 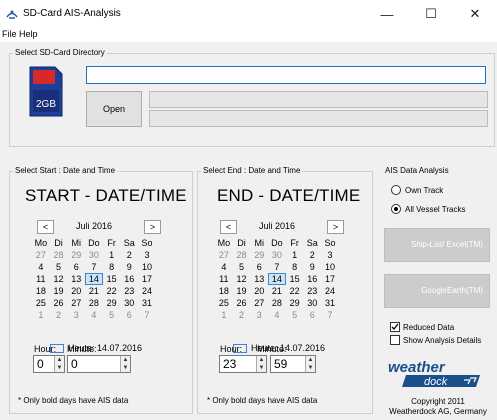 I want to click on ship-list-excel-button: Ship-List/ Excel(TM), so click(x=437, y=245).